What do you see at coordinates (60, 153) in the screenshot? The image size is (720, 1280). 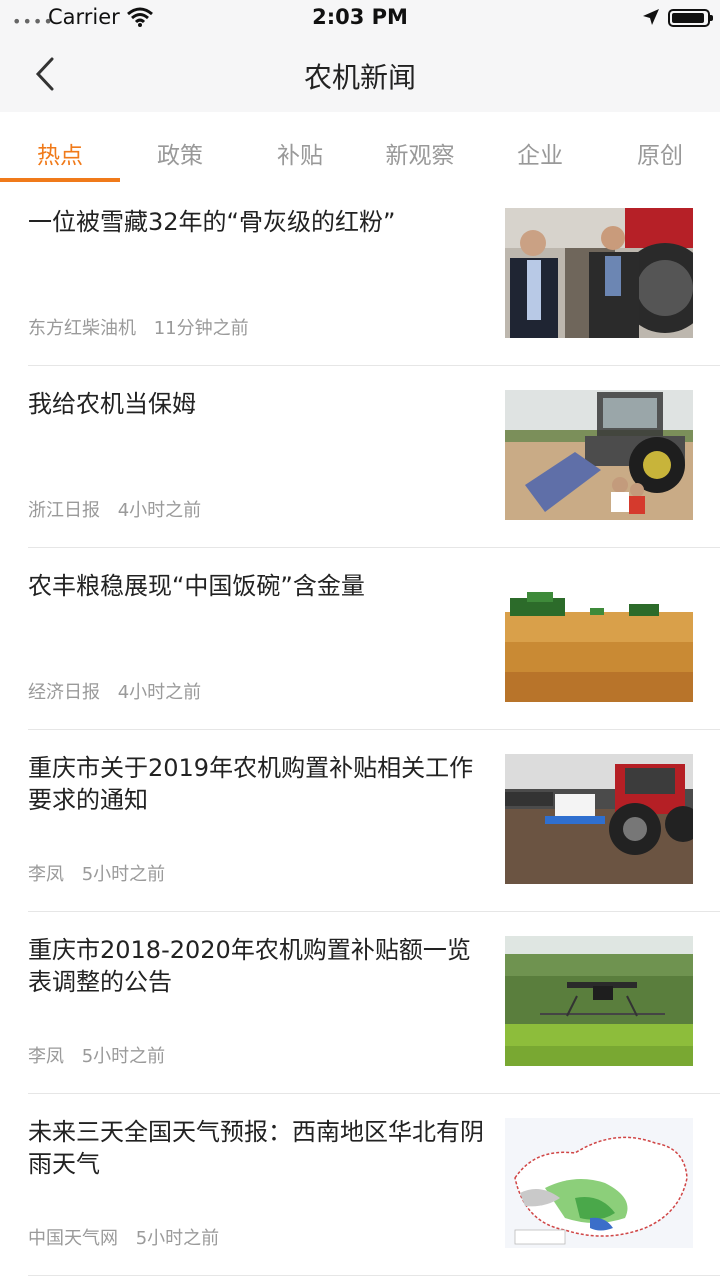 I see `tab-hot: 热点` at bounding box center [60, 153].